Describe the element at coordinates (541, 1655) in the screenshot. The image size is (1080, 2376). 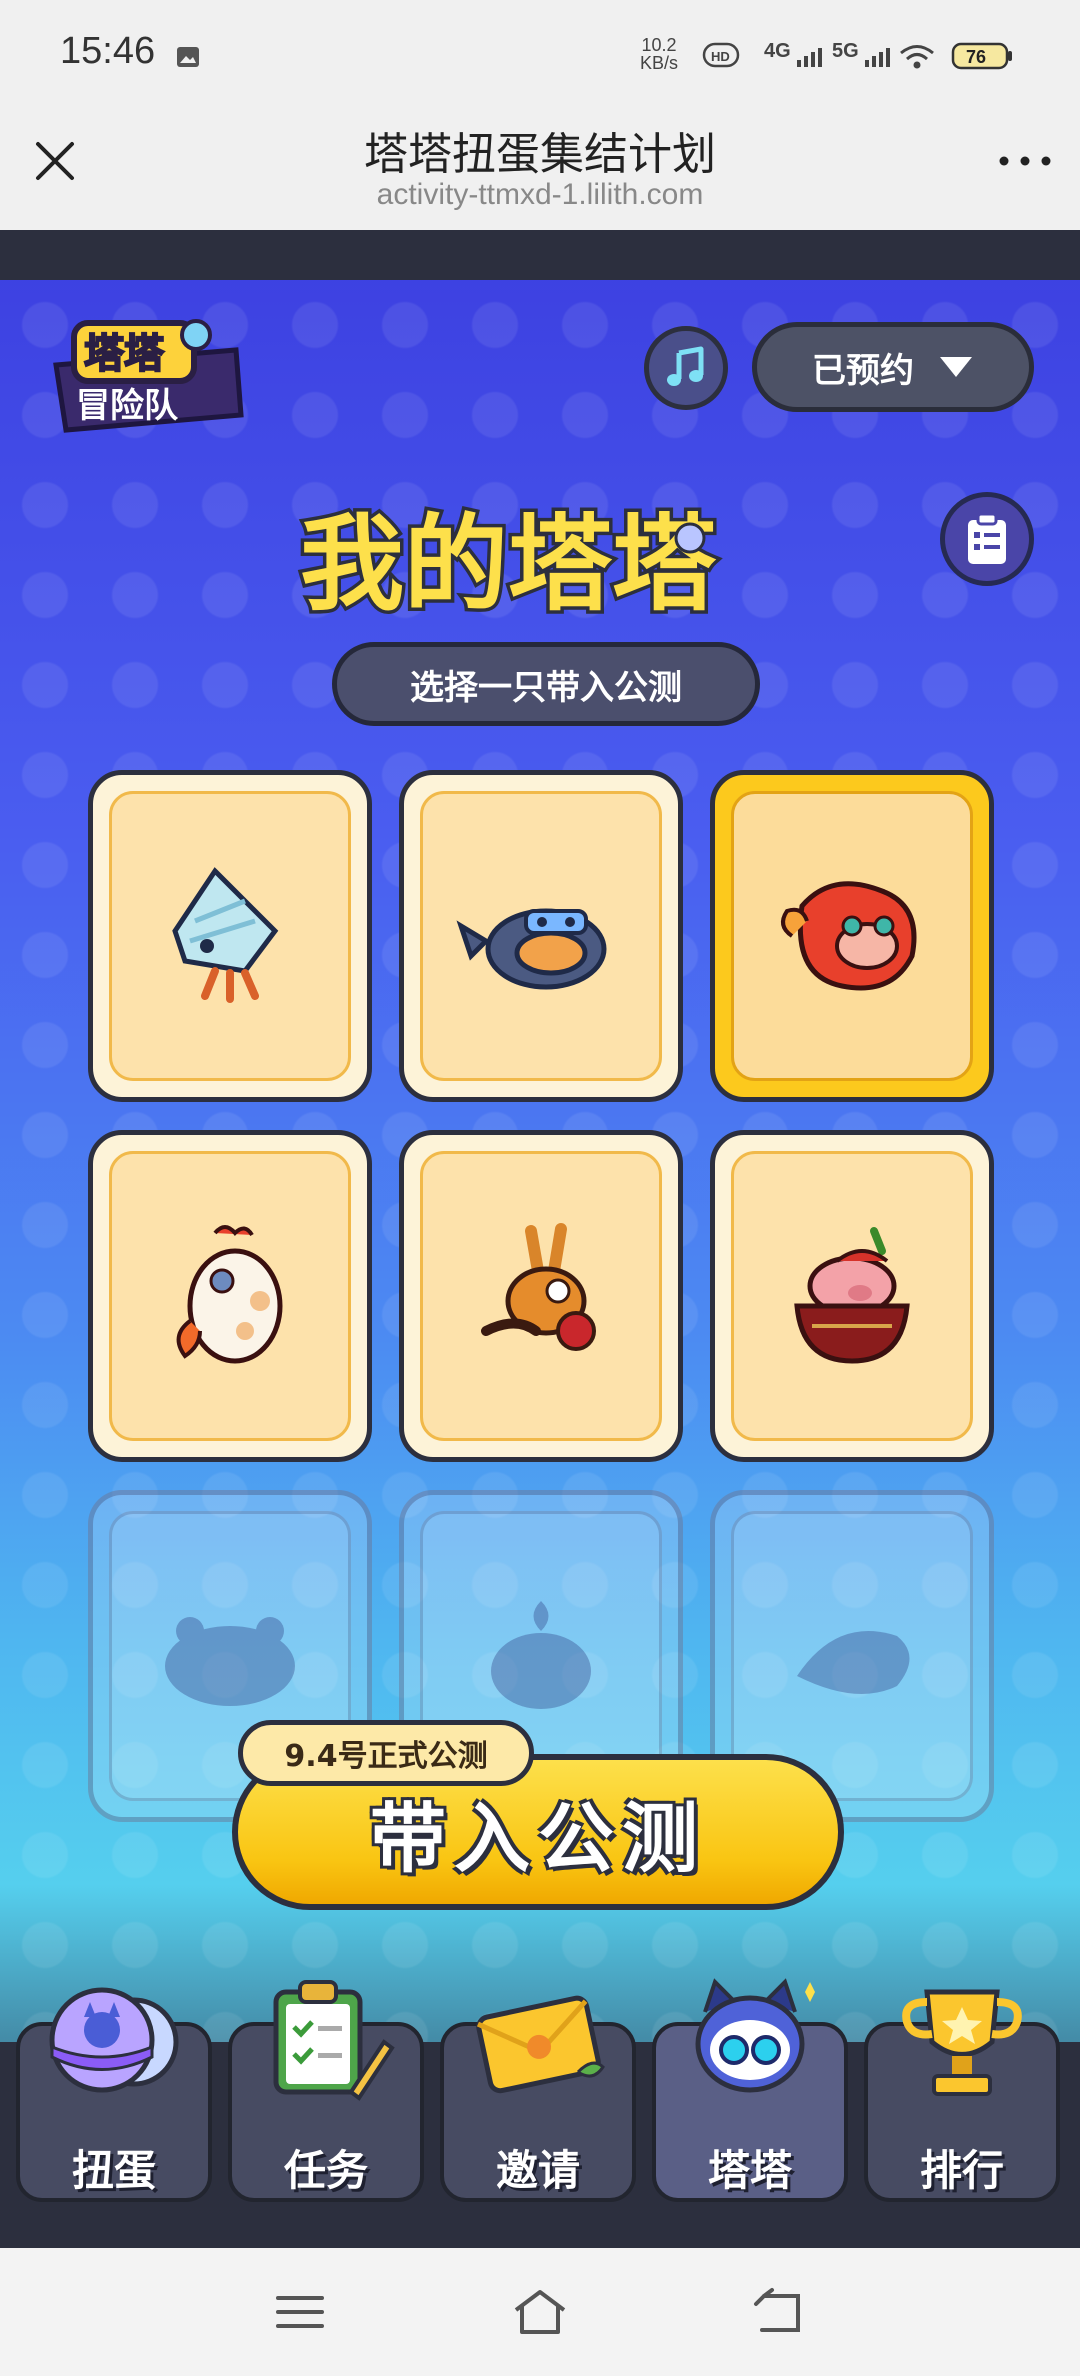
I see `sprout-bird-icon` at that location.